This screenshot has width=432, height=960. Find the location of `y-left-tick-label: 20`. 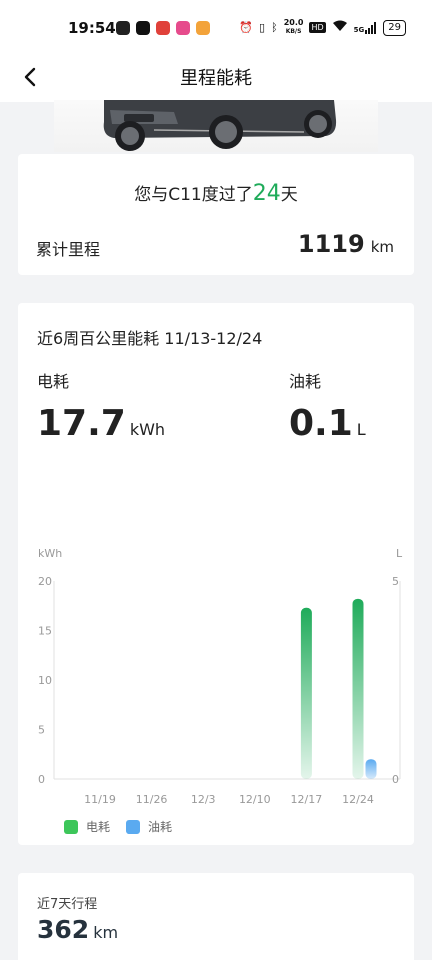

y-left-tick-label: 20 is located at coordinates (45, 581).